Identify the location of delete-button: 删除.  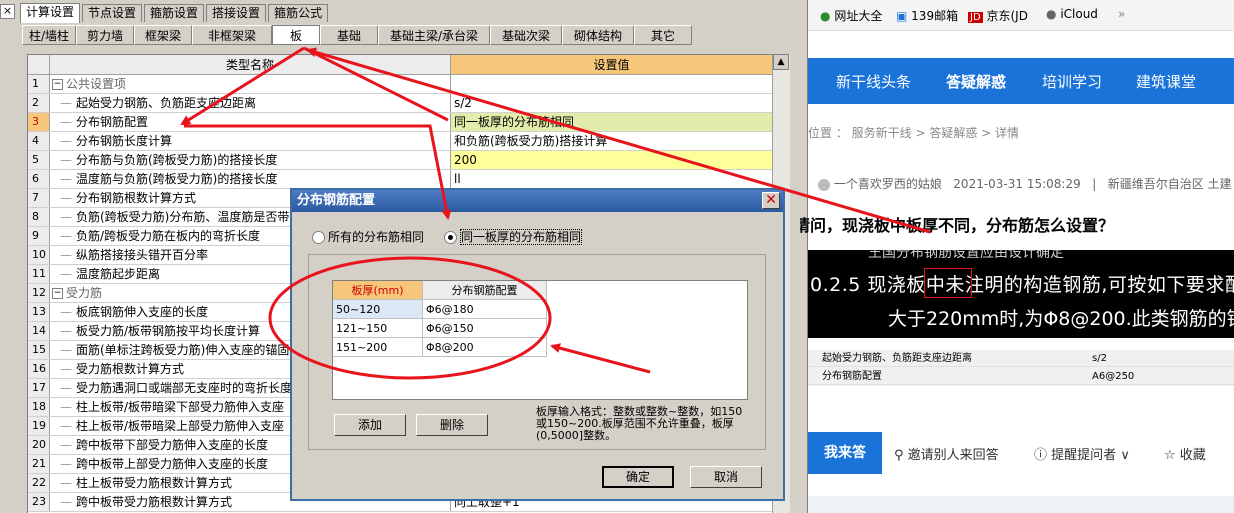
(452, 425).